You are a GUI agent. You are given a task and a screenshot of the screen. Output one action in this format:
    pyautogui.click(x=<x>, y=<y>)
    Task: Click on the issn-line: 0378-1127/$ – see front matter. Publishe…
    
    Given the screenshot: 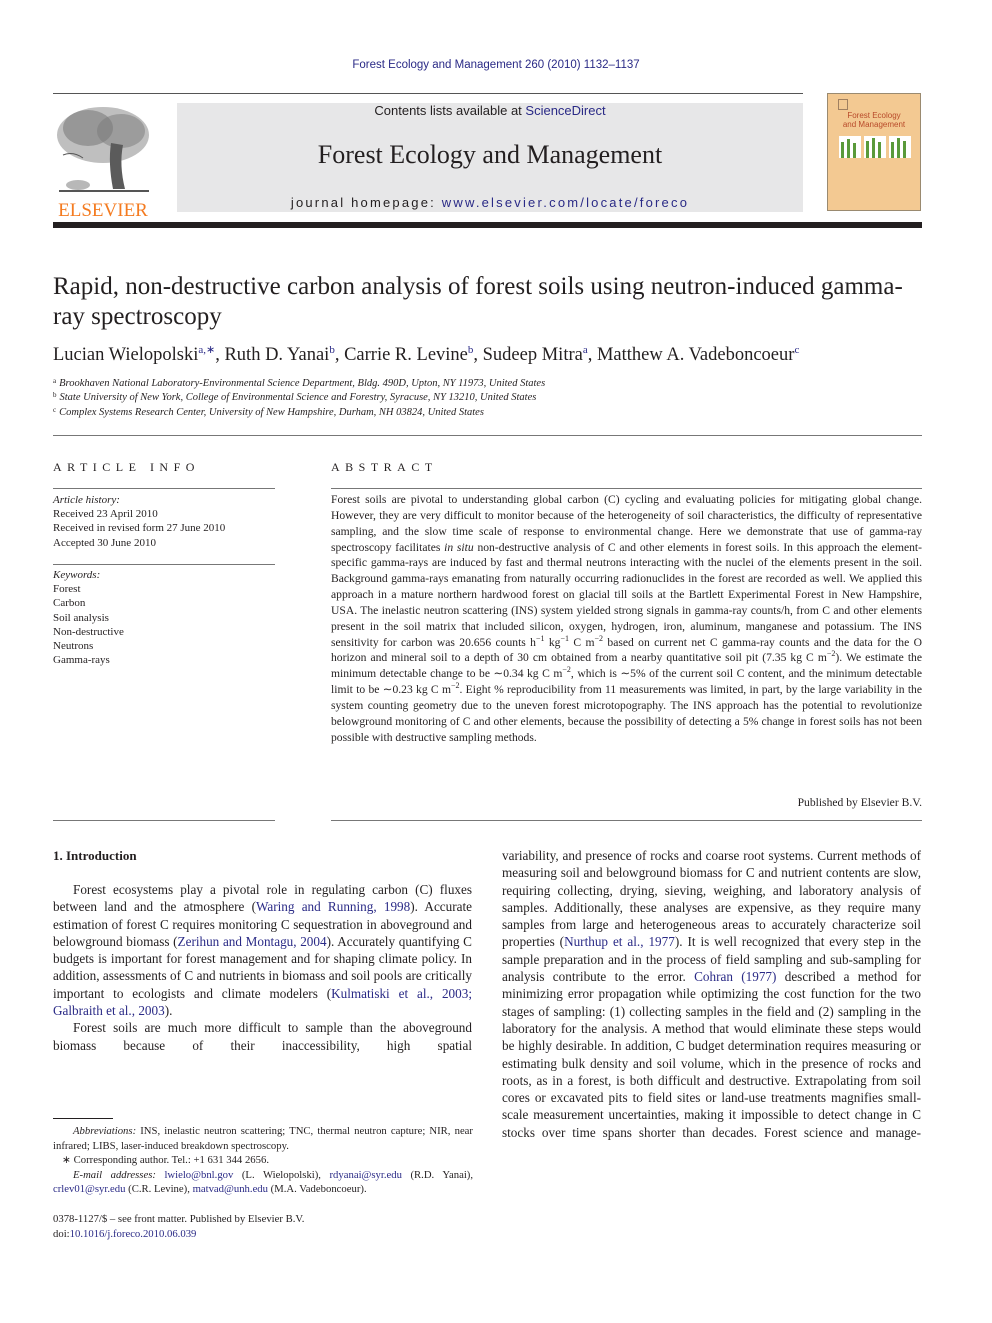 What is the action you would take?
    pyautogui.click(x=179, y=1219)
    